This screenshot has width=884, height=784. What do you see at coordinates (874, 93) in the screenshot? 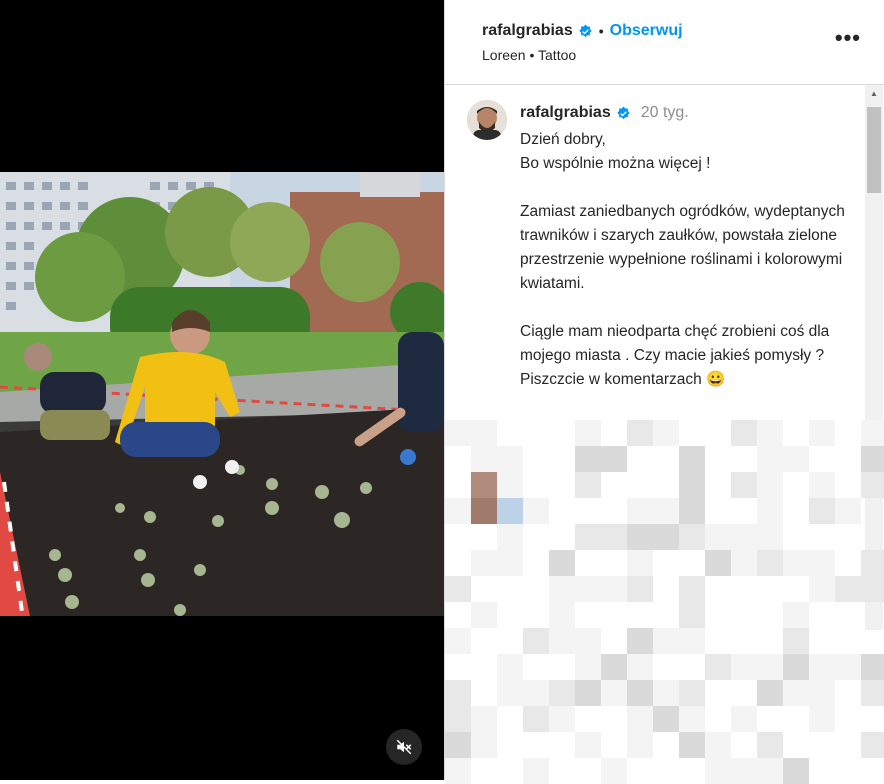
I see `scroll-up-arrow-icon: ▲` at bounding box center [874, 93].